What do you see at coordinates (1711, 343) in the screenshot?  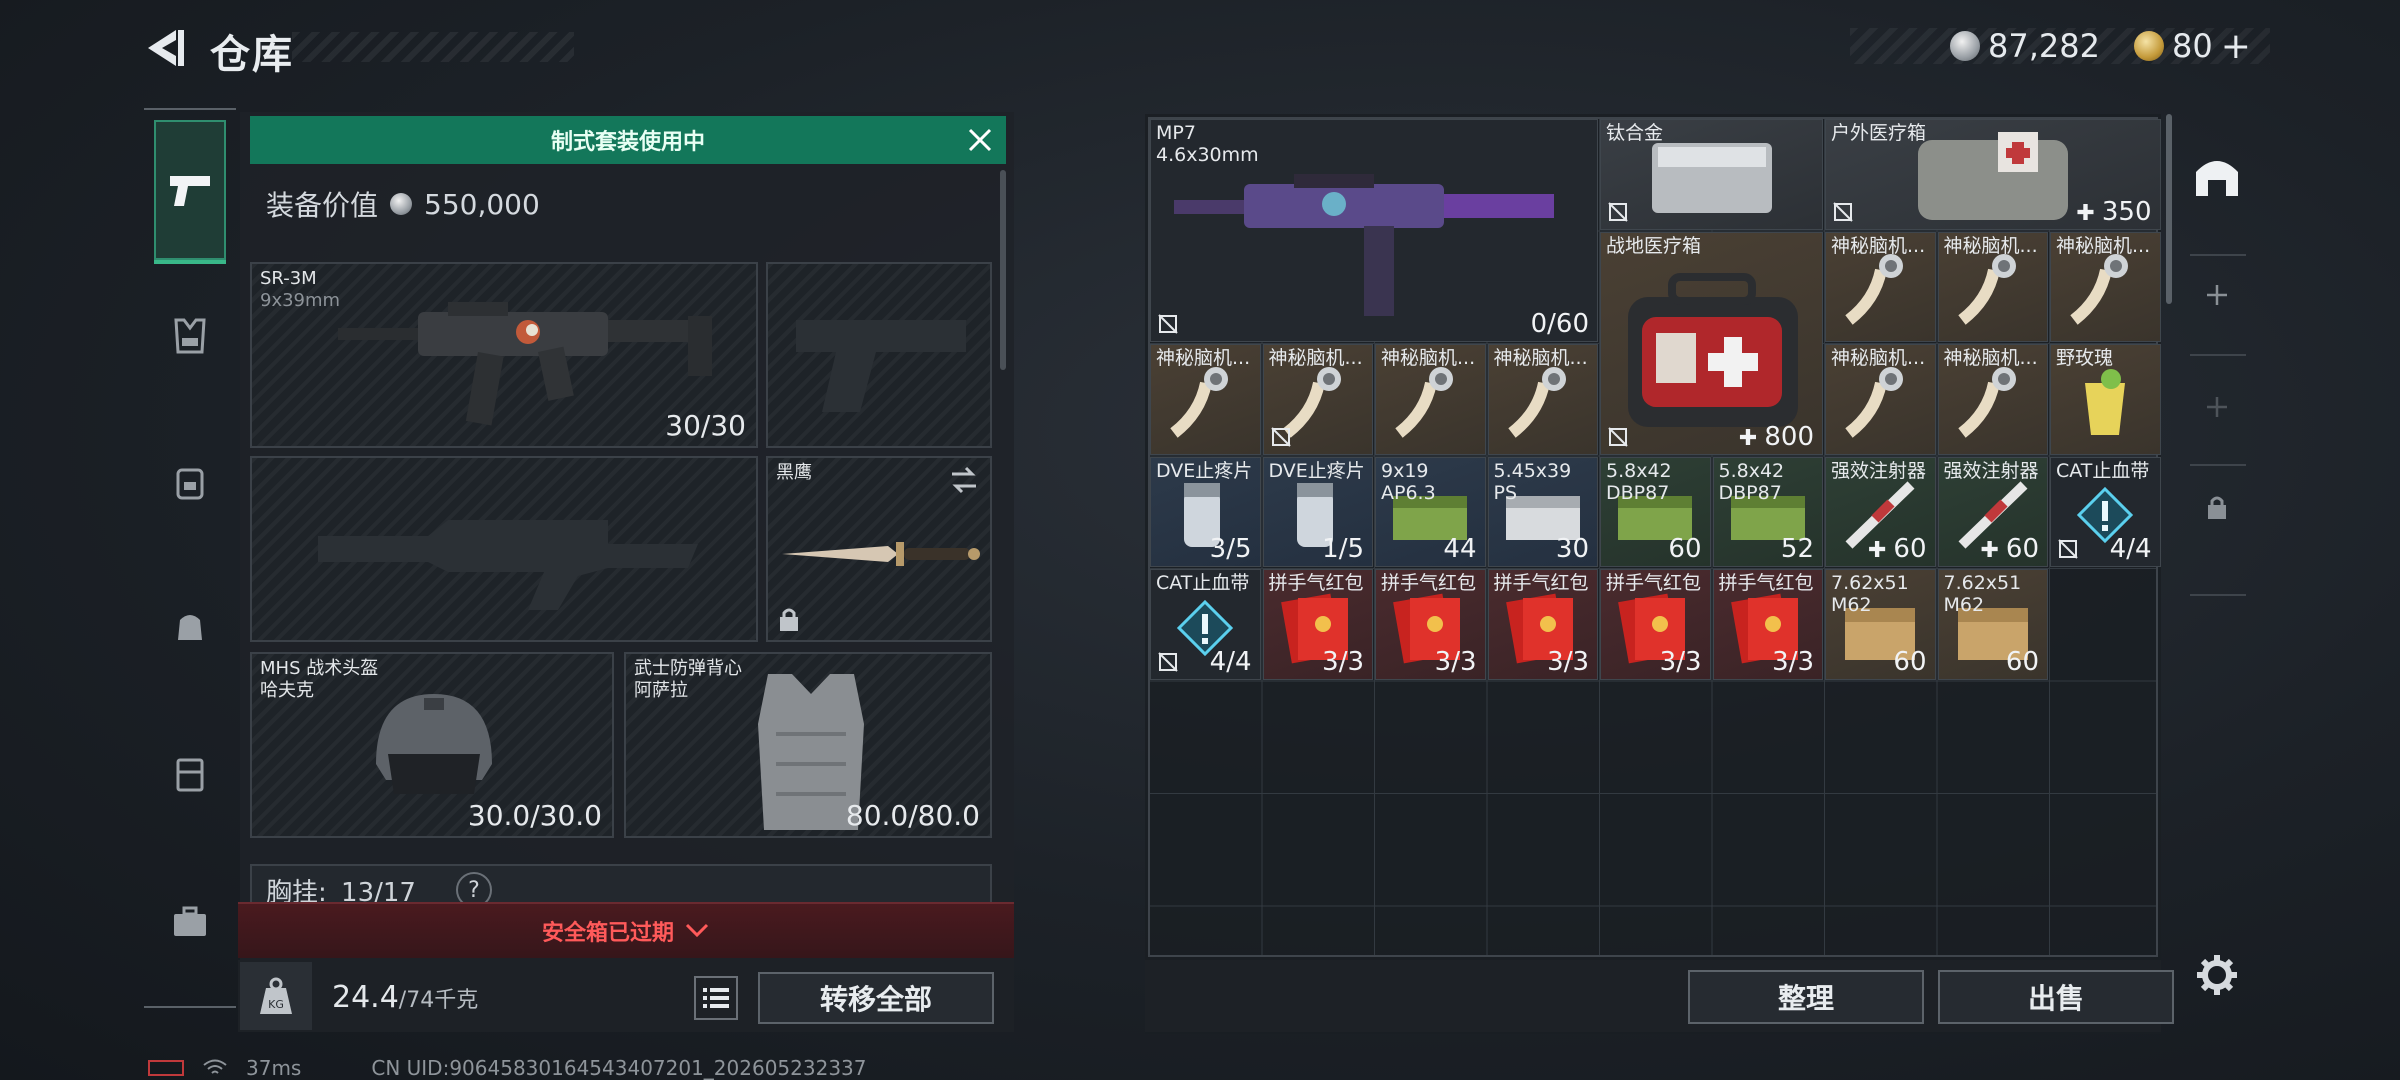 I see `stash-item: 战地医疗箱 ✚ 800` at bounding box center [1711, 343].